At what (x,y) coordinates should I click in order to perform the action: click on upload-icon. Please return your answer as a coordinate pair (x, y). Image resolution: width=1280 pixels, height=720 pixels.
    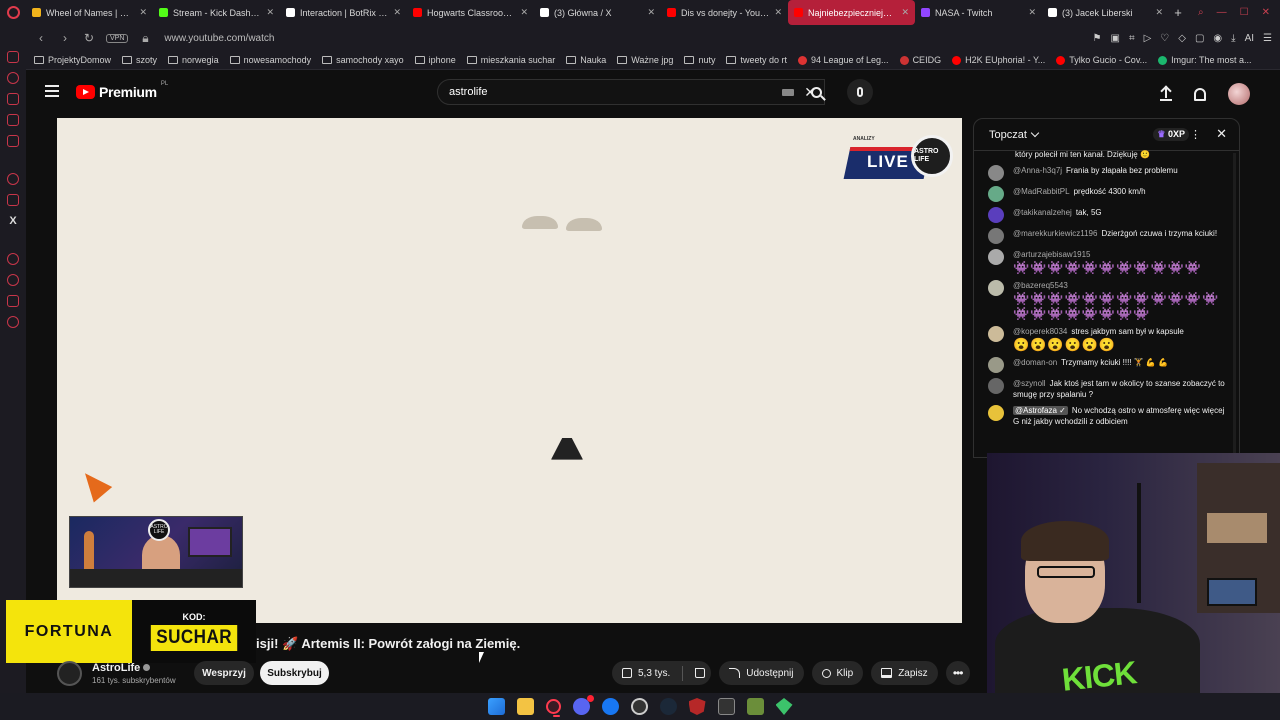
    Looking at the image, I should click on (1166, 94).